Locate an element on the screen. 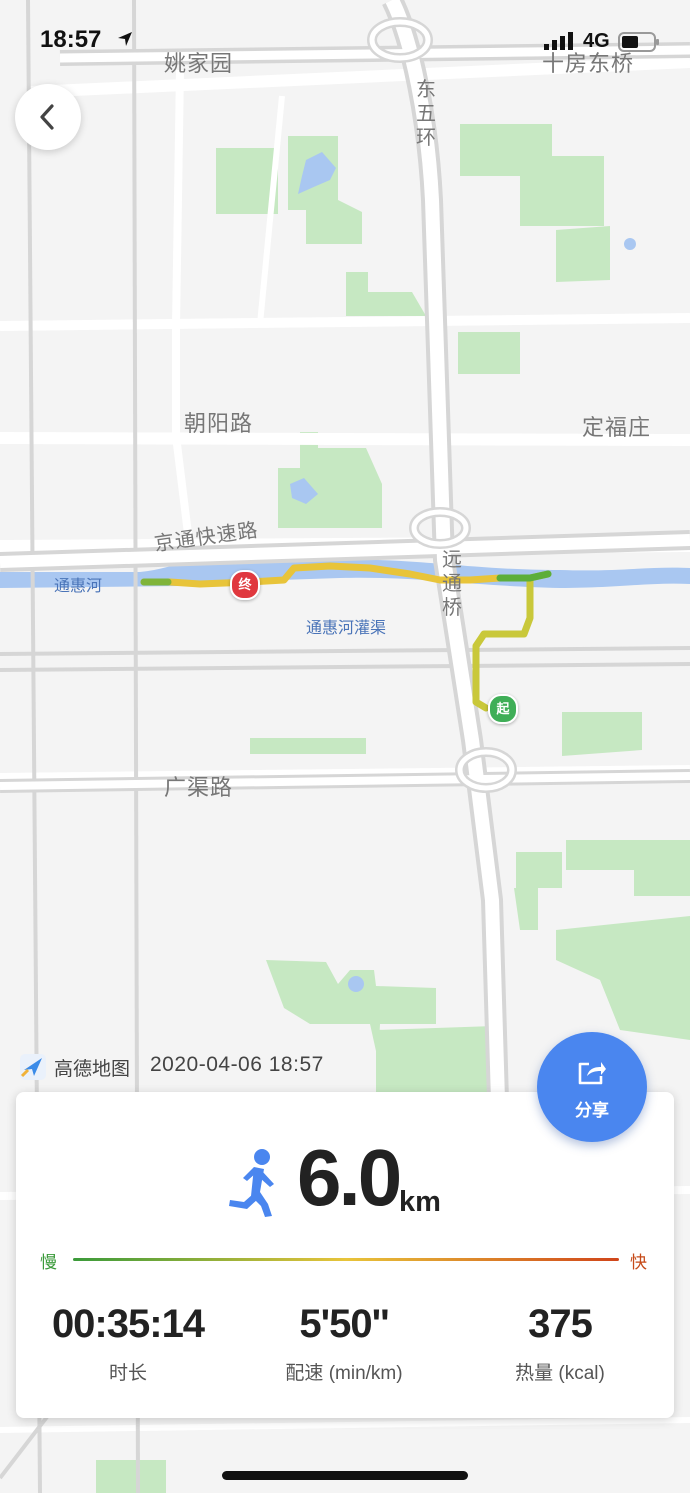 The height and width of the screenshot is (1493, 690). map-provider-name: 高德地图 is located at coordinates (92, 1069).